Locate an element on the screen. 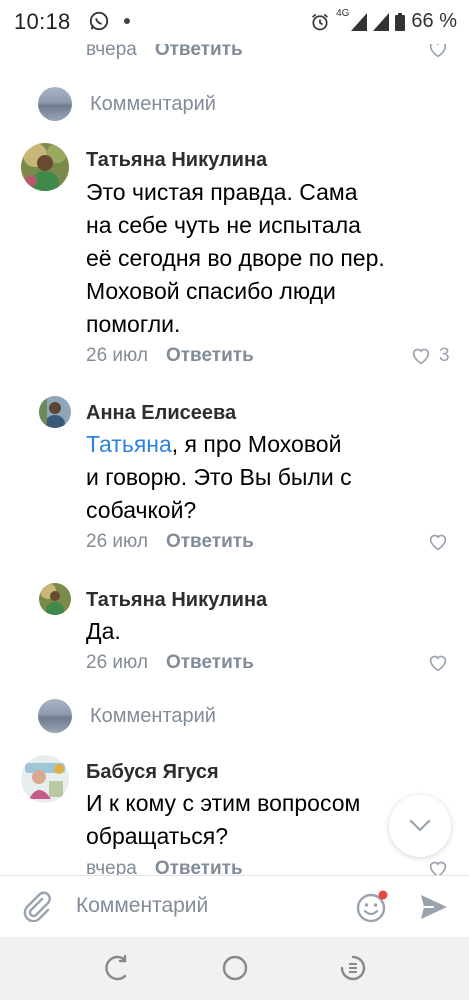 The image size is (469, 1000). paperclip-icon is located at coordinates (37, 907).